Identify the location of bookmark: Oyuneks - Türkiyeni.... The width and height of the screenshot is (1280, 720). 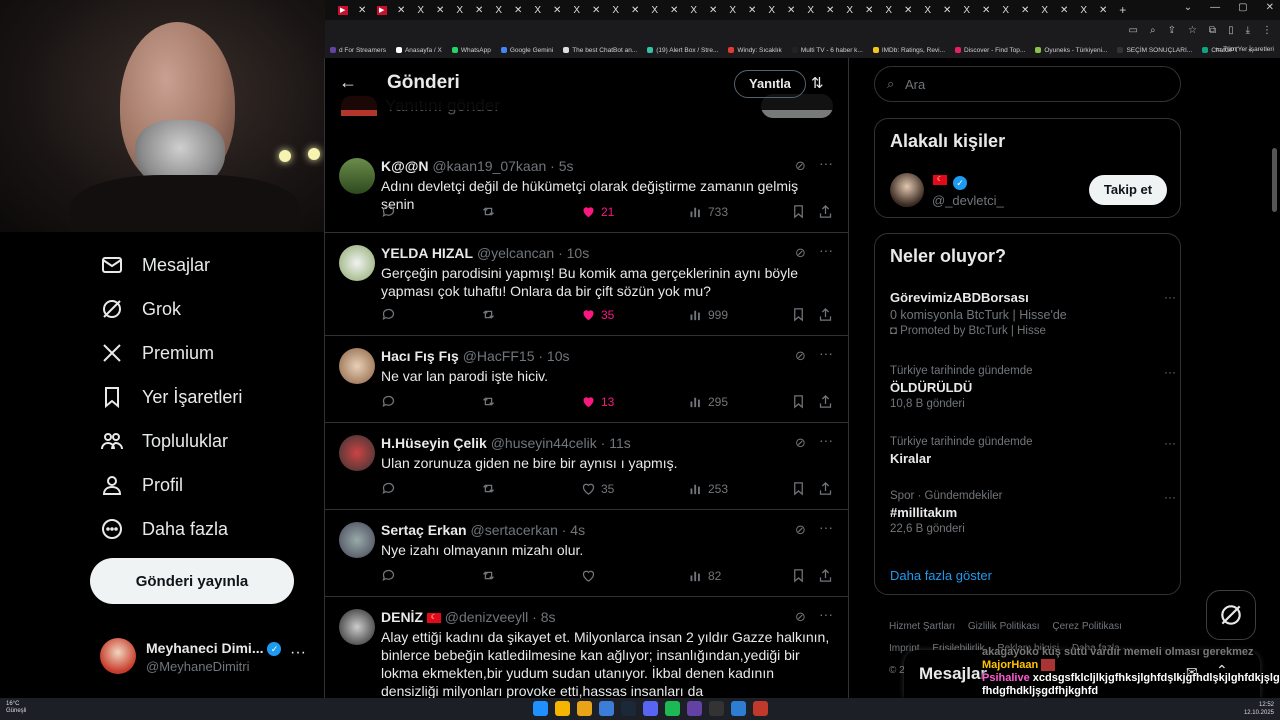
(1071, 50).